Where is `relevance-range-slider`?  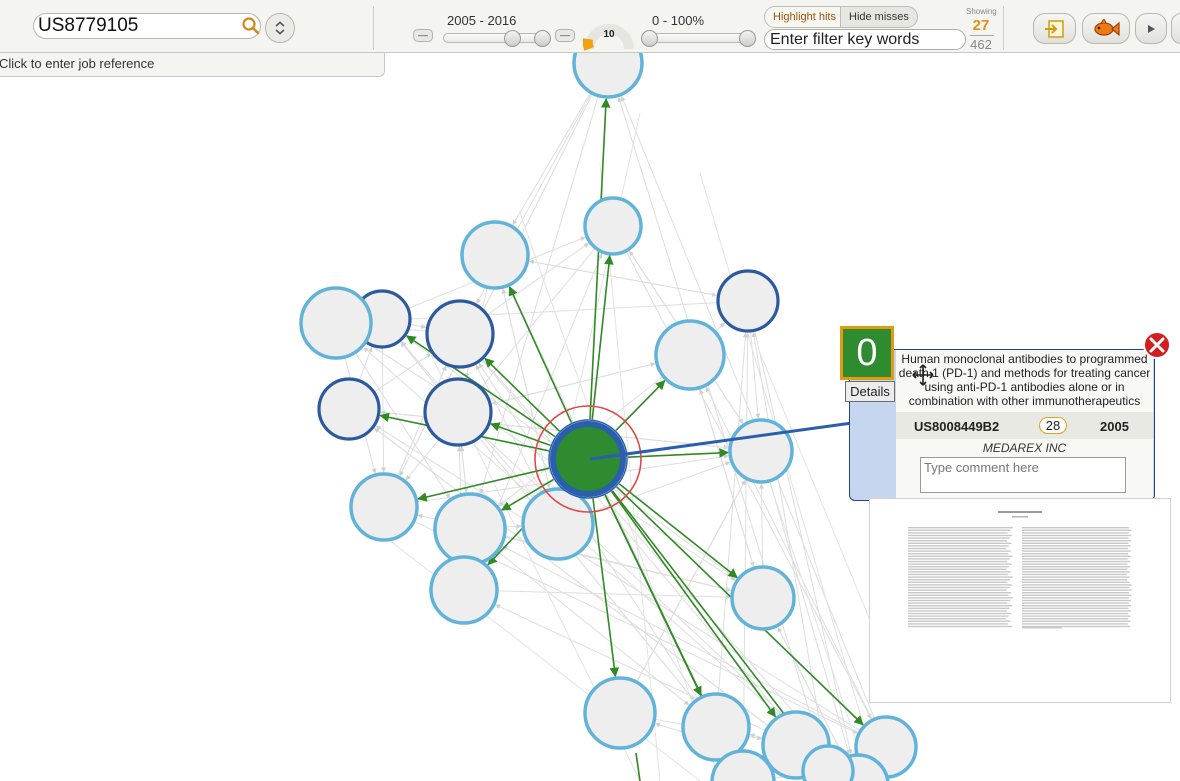
relevance-range-slider is located at coordinates (698, 38).